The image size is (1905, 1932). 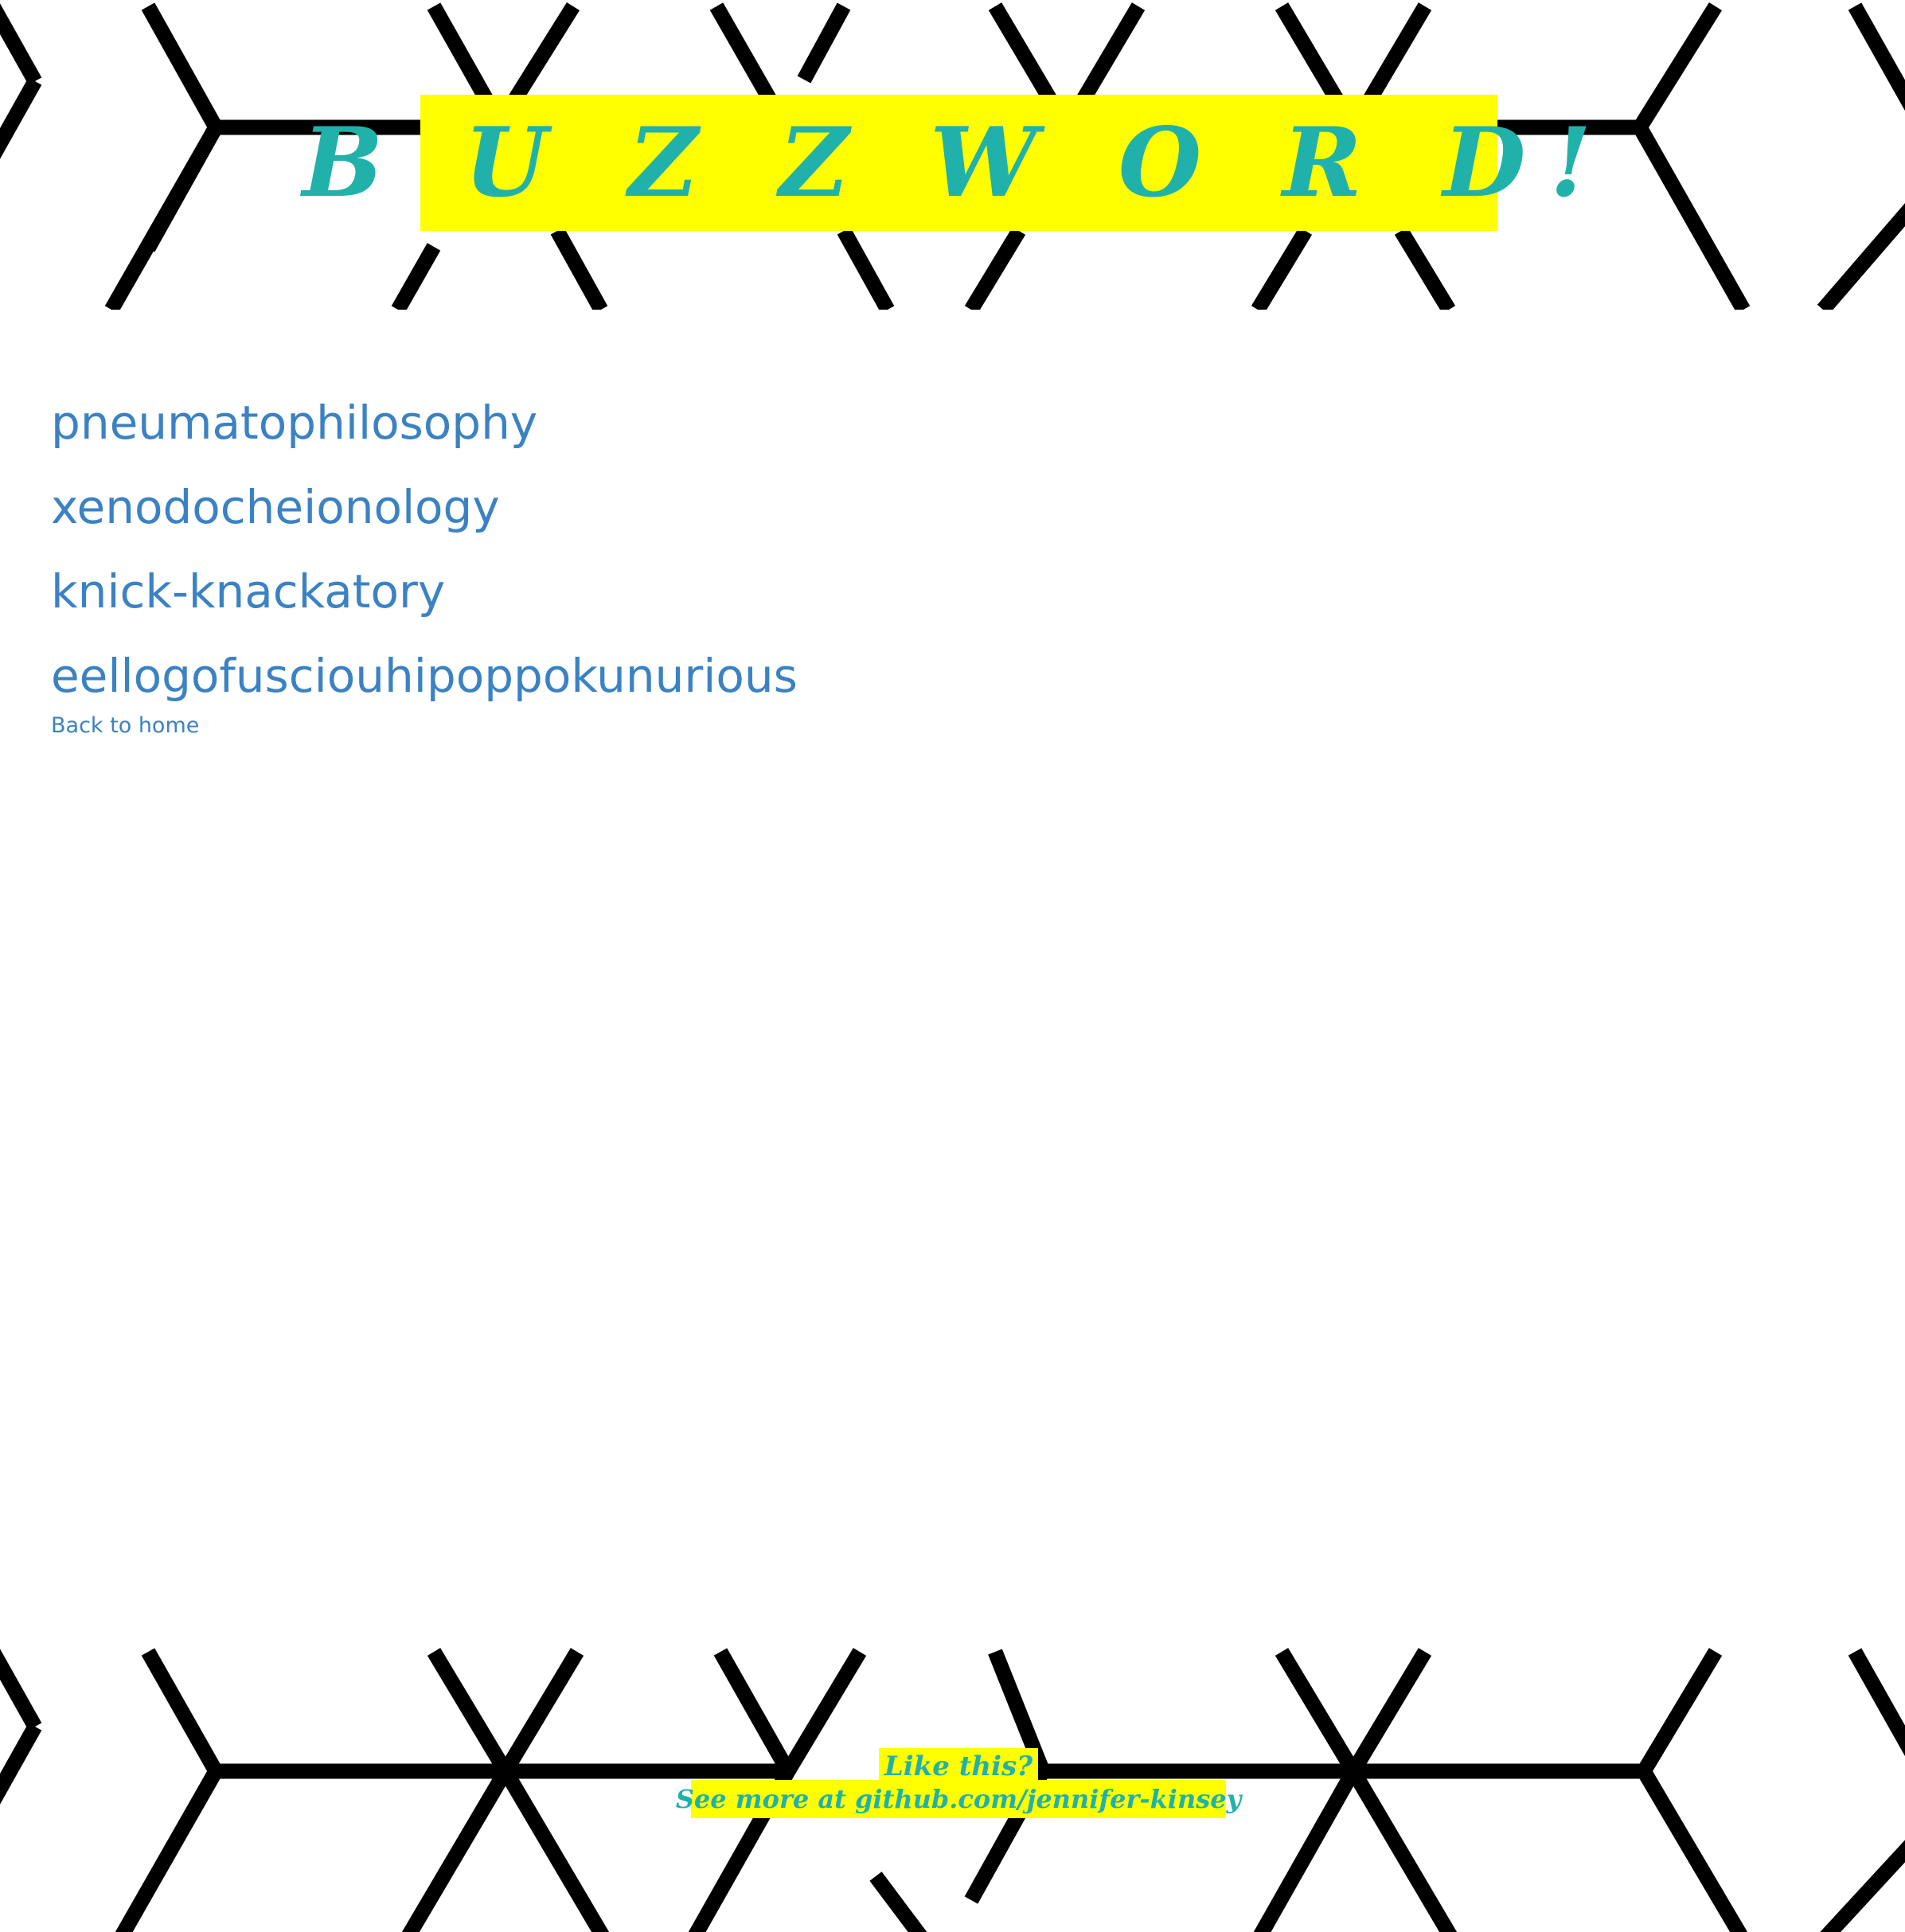 I want to click on footer-github-text: See more at github.com/jennifer-kinsey, so click(x=959, y=1799).